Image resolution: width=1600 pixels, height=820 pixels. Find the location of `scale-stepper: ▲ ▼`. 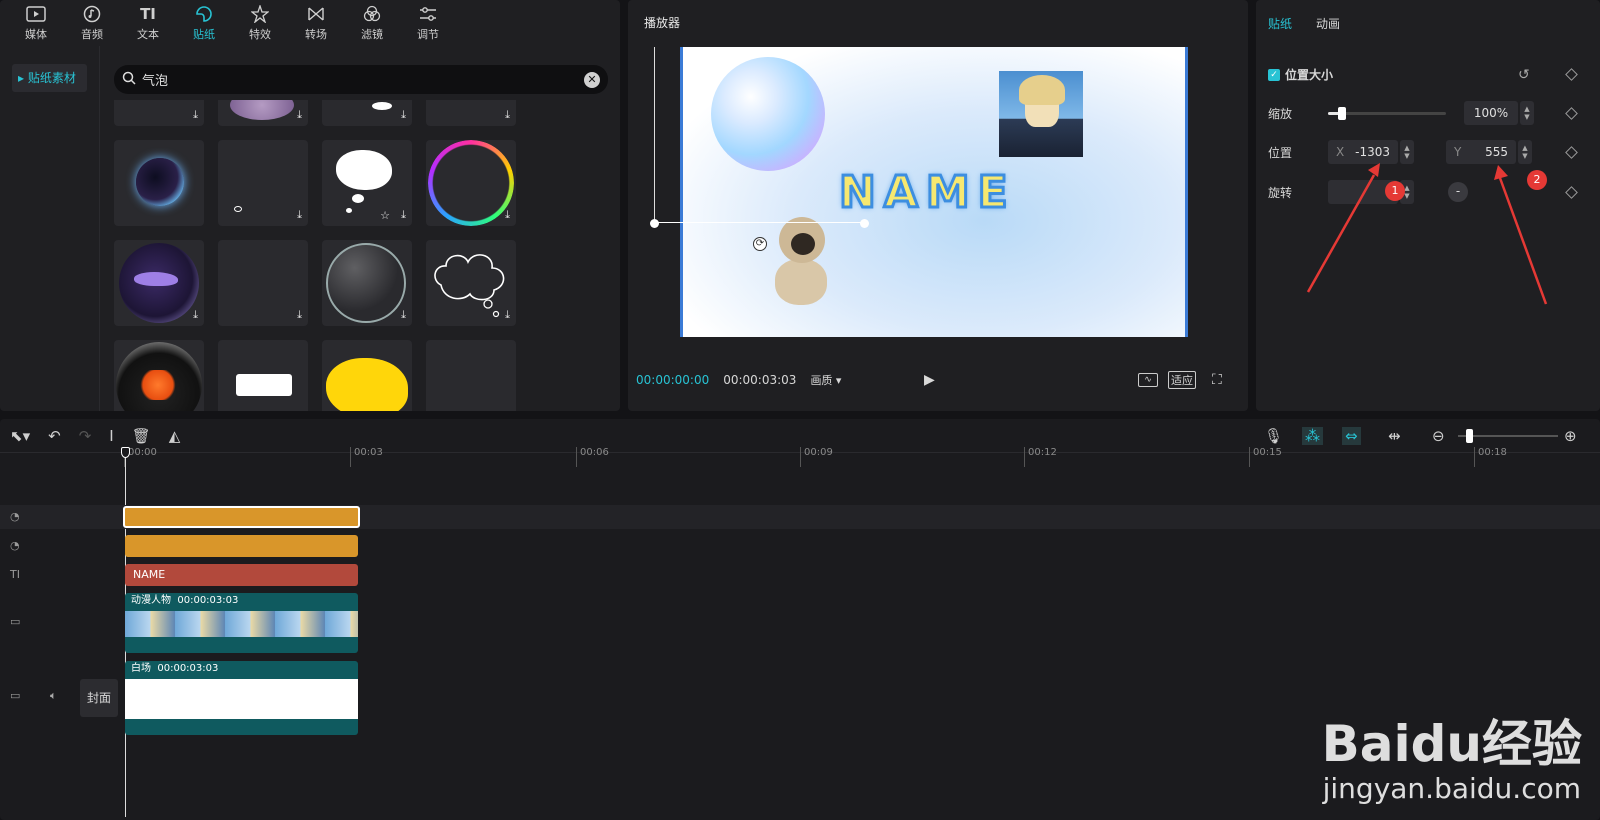

scale-stepper: ▲ ▼ is located at coordinates (1527, 113).